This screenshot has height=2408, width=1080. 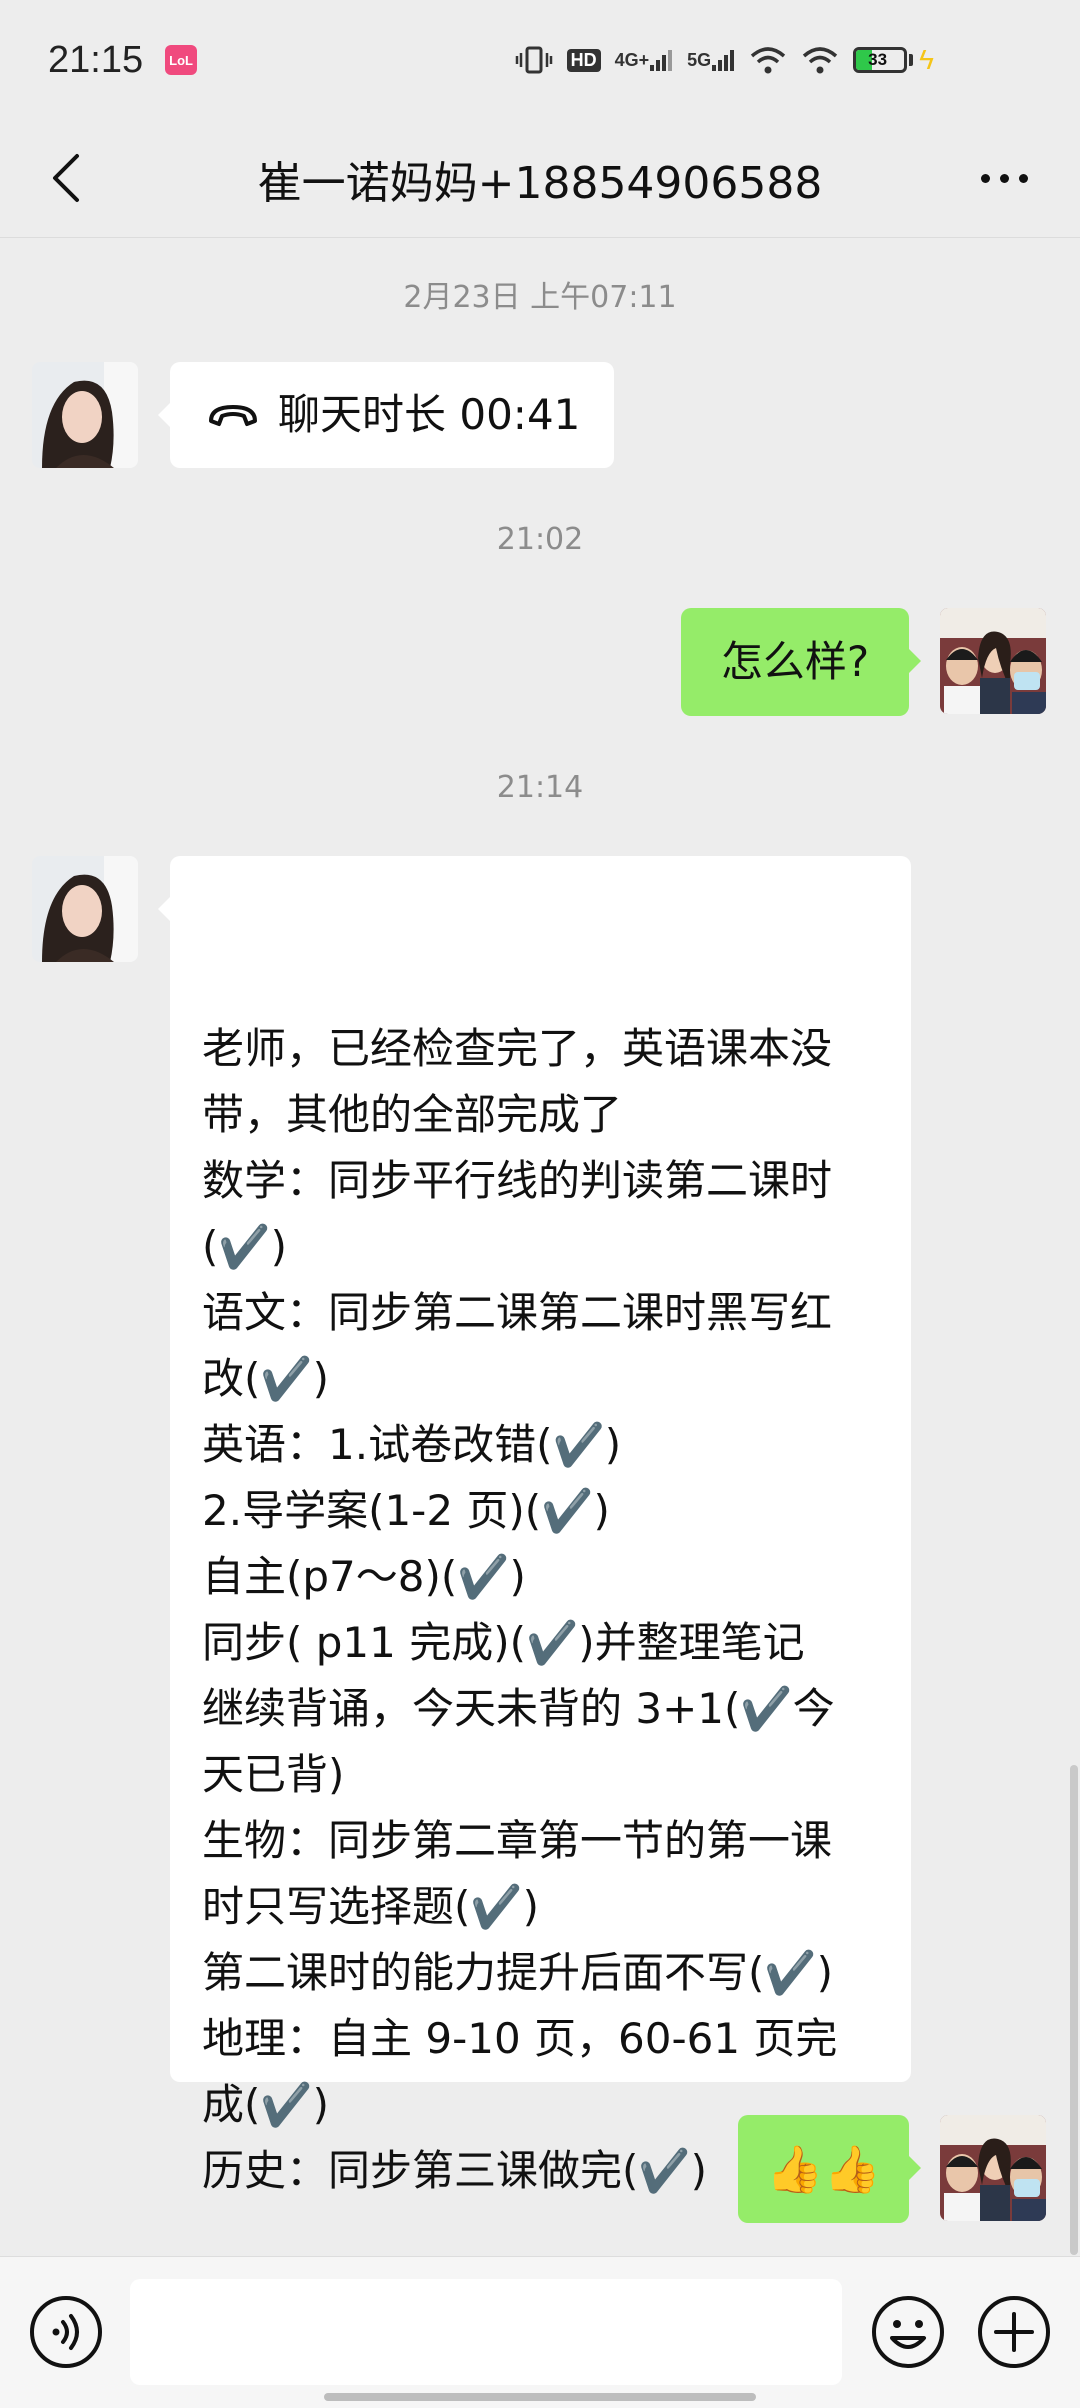 What do you see at coordinates (233, 415) in the screenshot?
I see `phone-hangup-icon` at bounding box center [233, 415].